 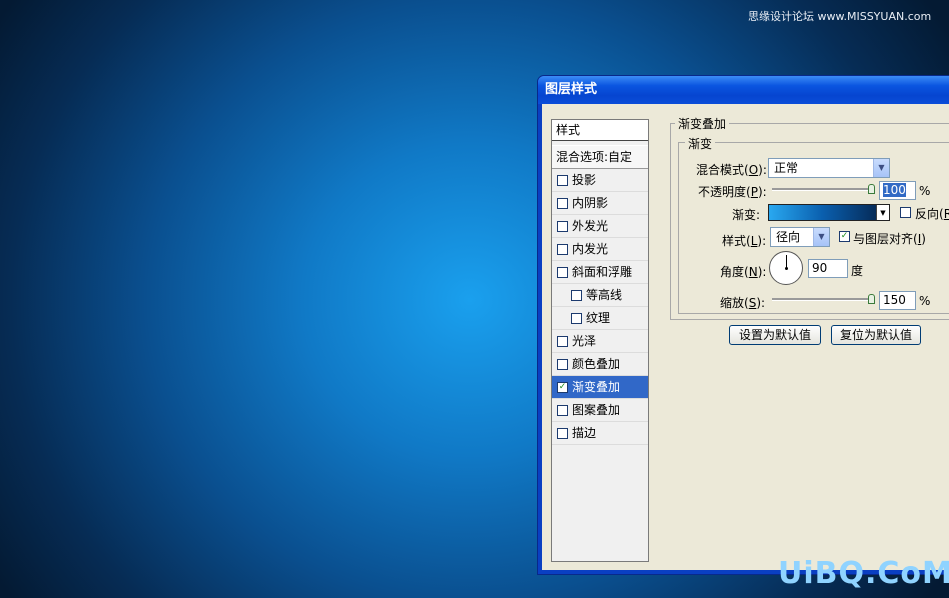 I want to click on blend-mode-select: 正常 ▼, so click(x=829, y=168).